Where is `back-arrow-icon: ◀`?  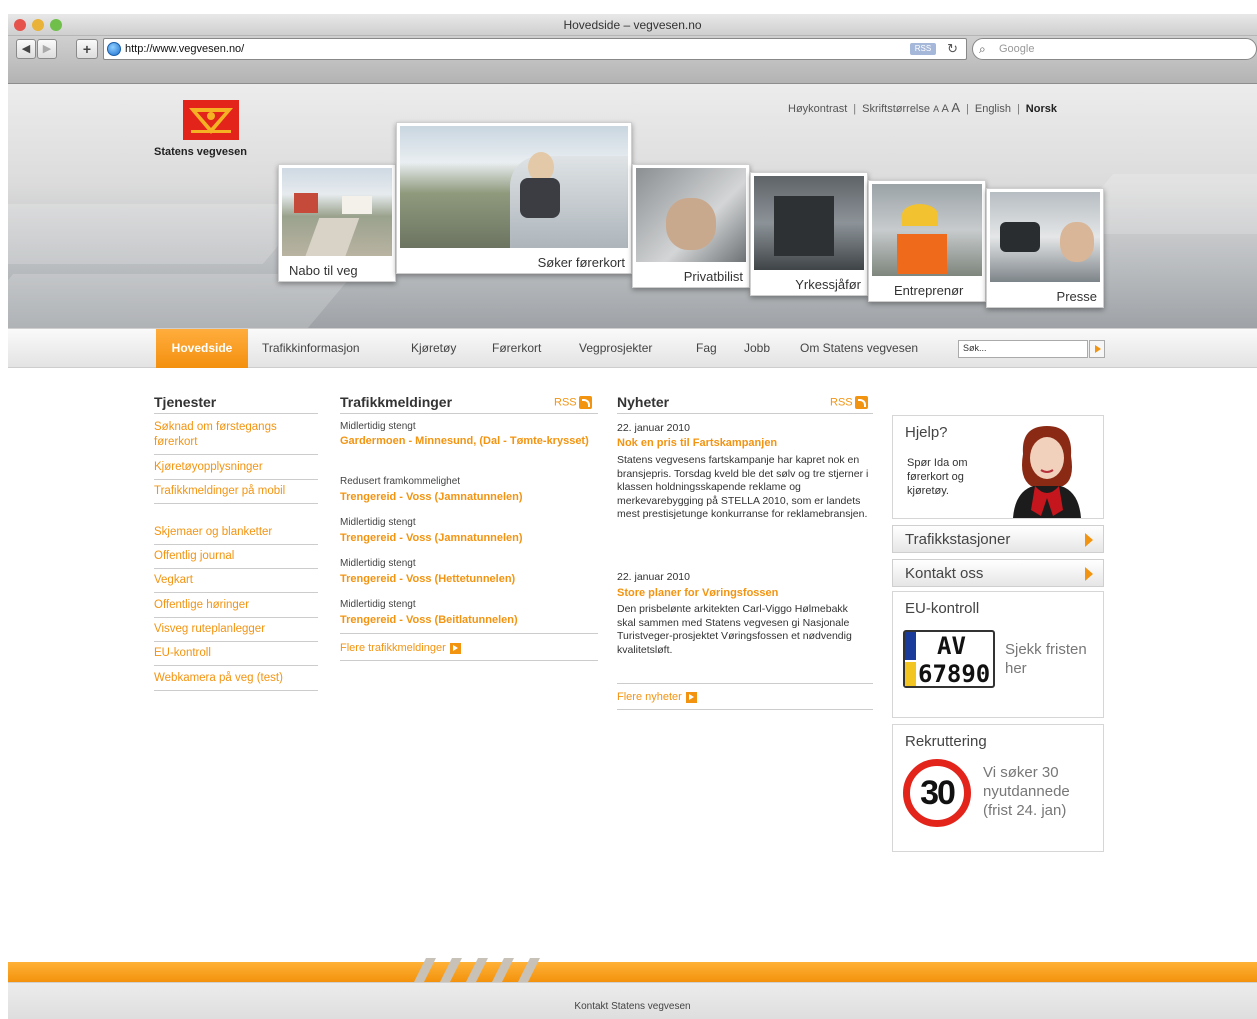
back-arrow-icon: ◀ is located at coordinates (26, 49).